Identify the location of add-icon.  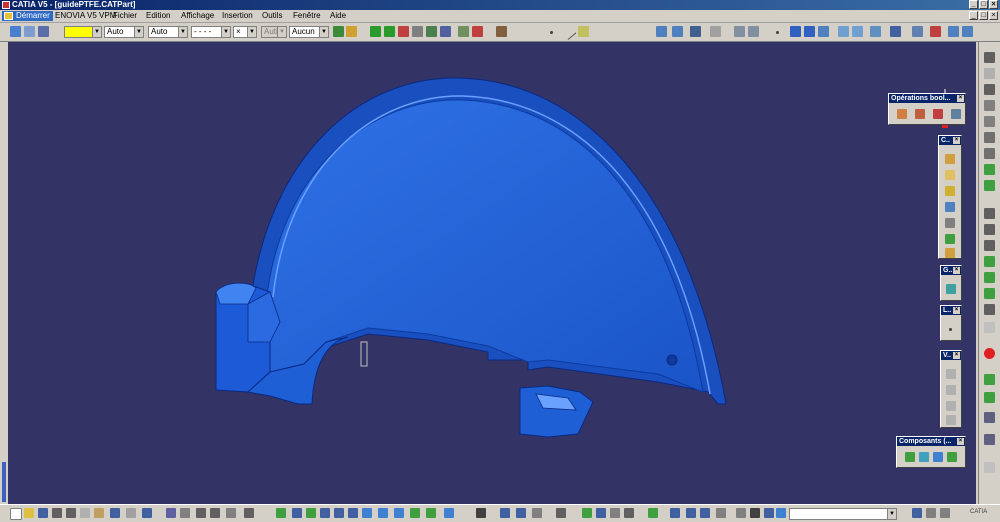
(920, 114).